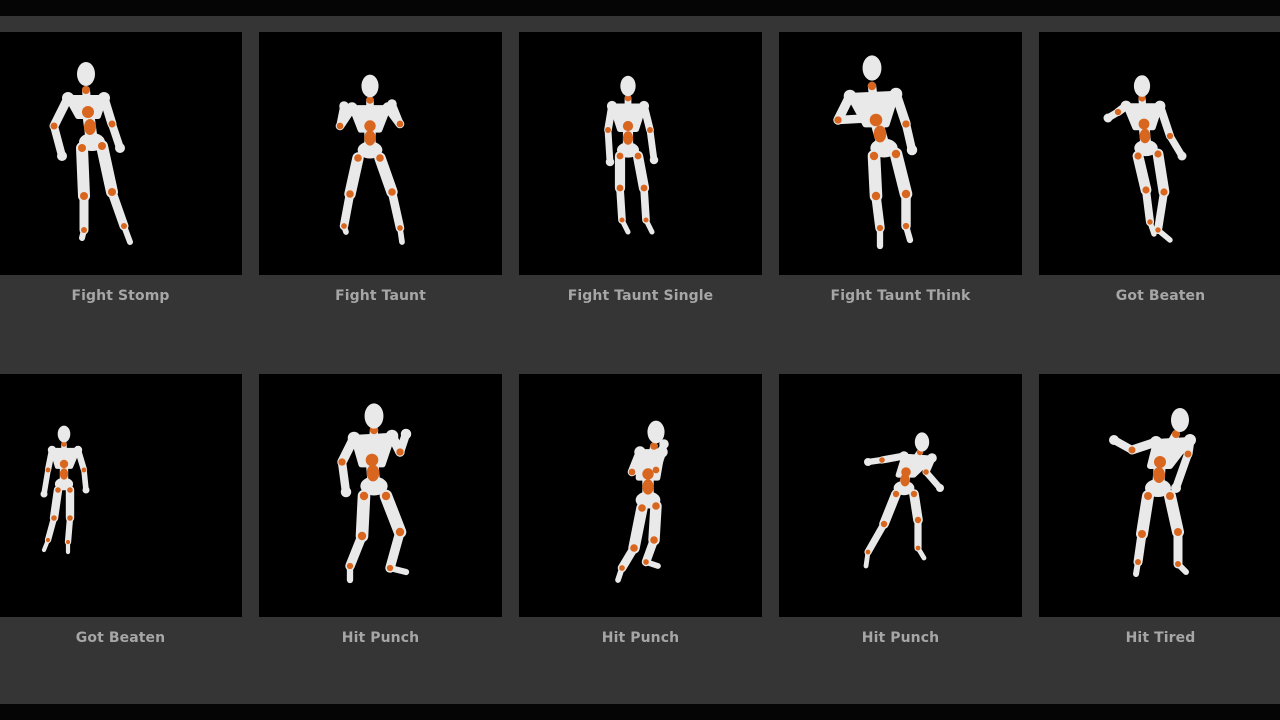 This screenshot has width=1280, height=720. What do you see at coordinates (370, 159) in the screenshot?
I see `mannequin-figure-taunt` at bounding box center [370, 159].